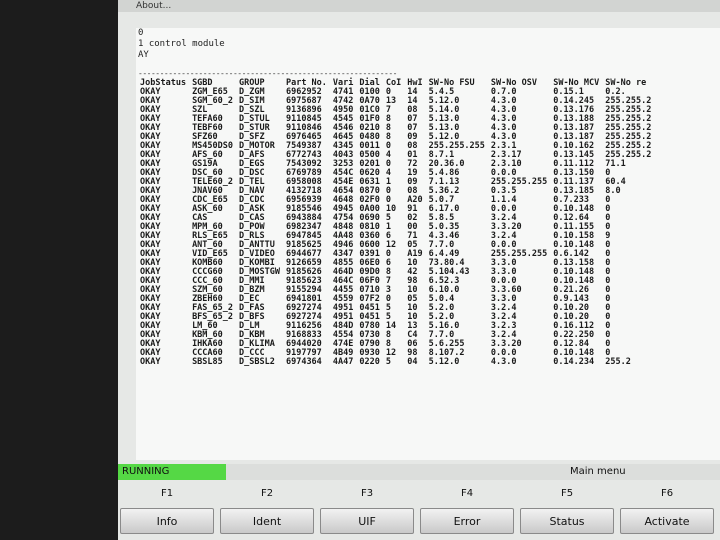 Image resolution: width=720 pixels, height=540 pixels. I want to click on header-line-3: AY, so click(143, 55).